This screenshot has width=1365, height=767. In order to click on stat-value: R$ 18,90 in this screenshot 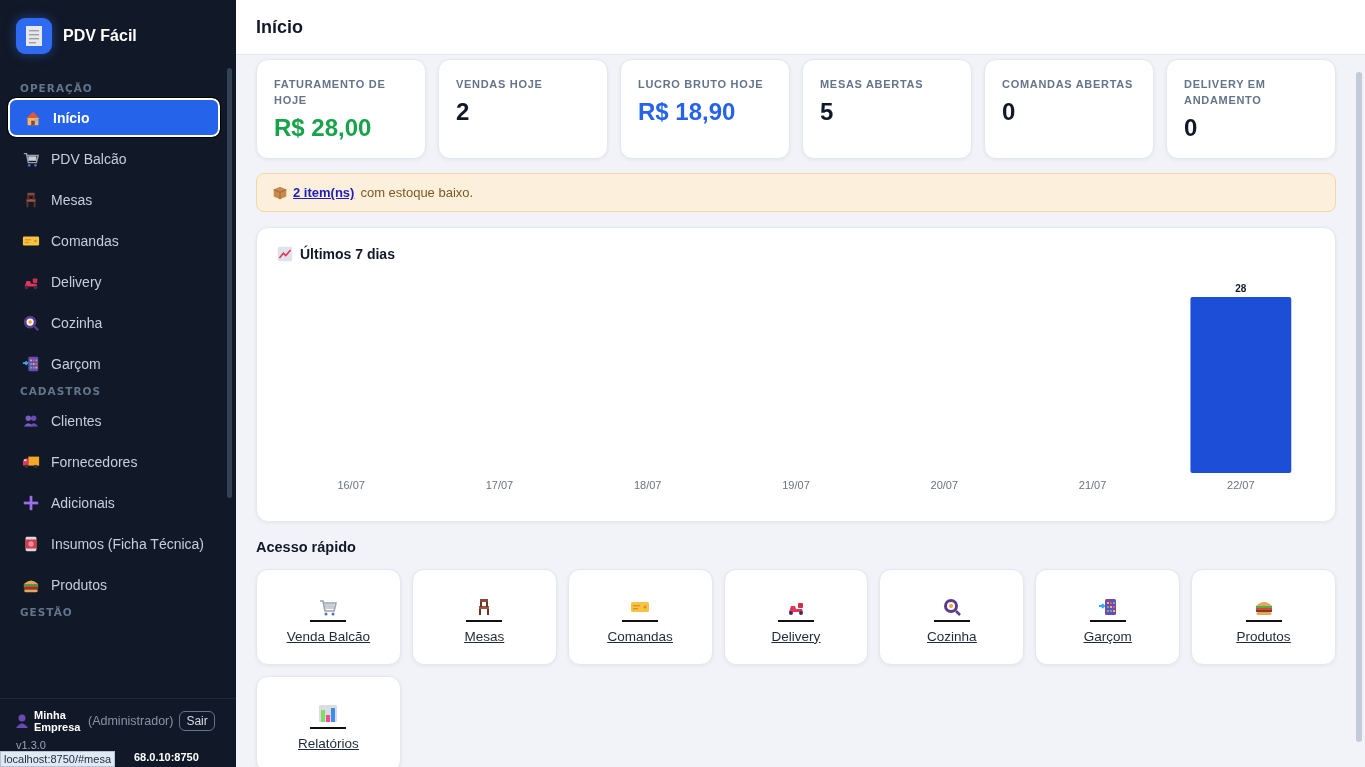, I will do `click(687, 112)`.